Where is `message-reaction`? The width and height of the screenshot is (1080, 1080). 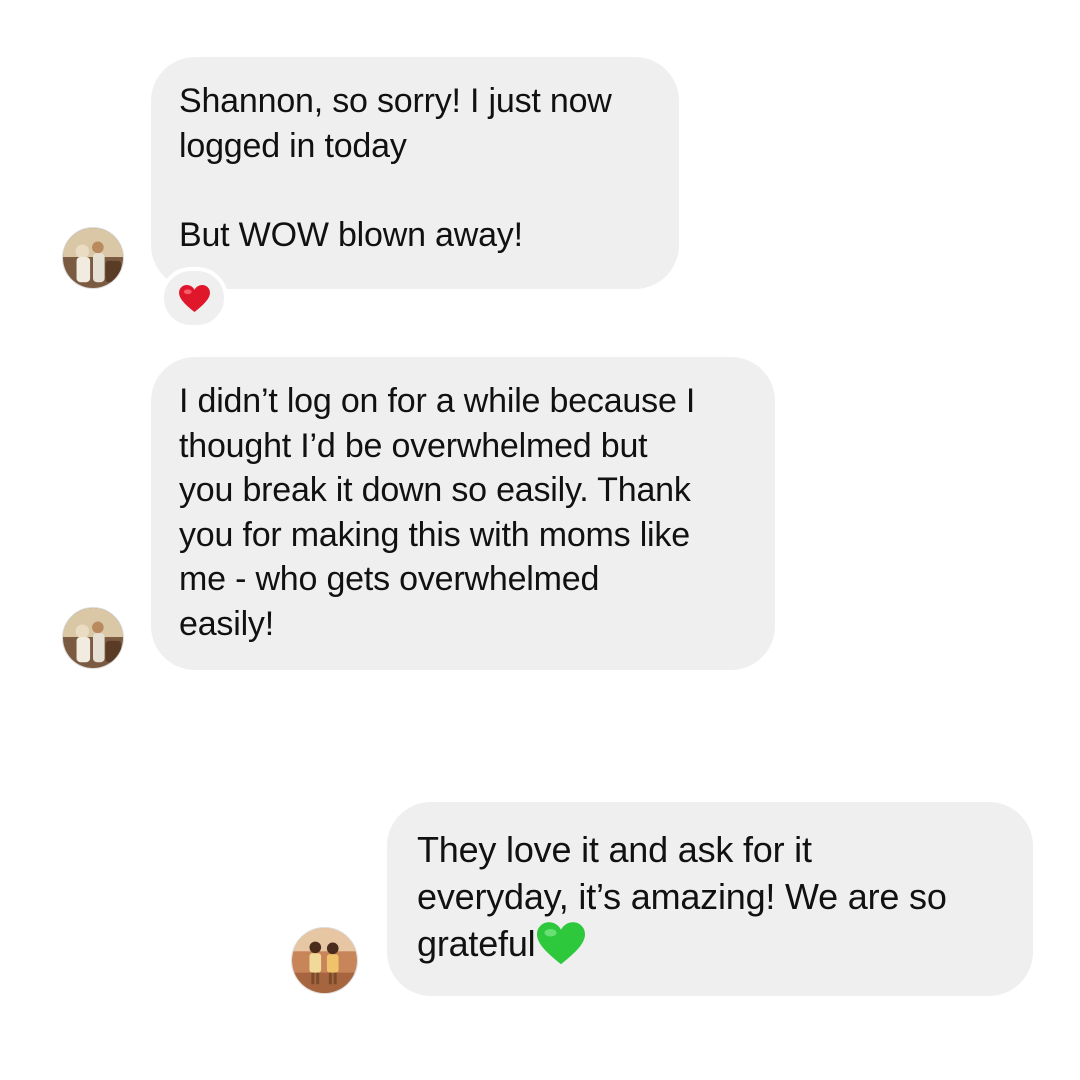 message-reaction is located at coordinates (194, 298).